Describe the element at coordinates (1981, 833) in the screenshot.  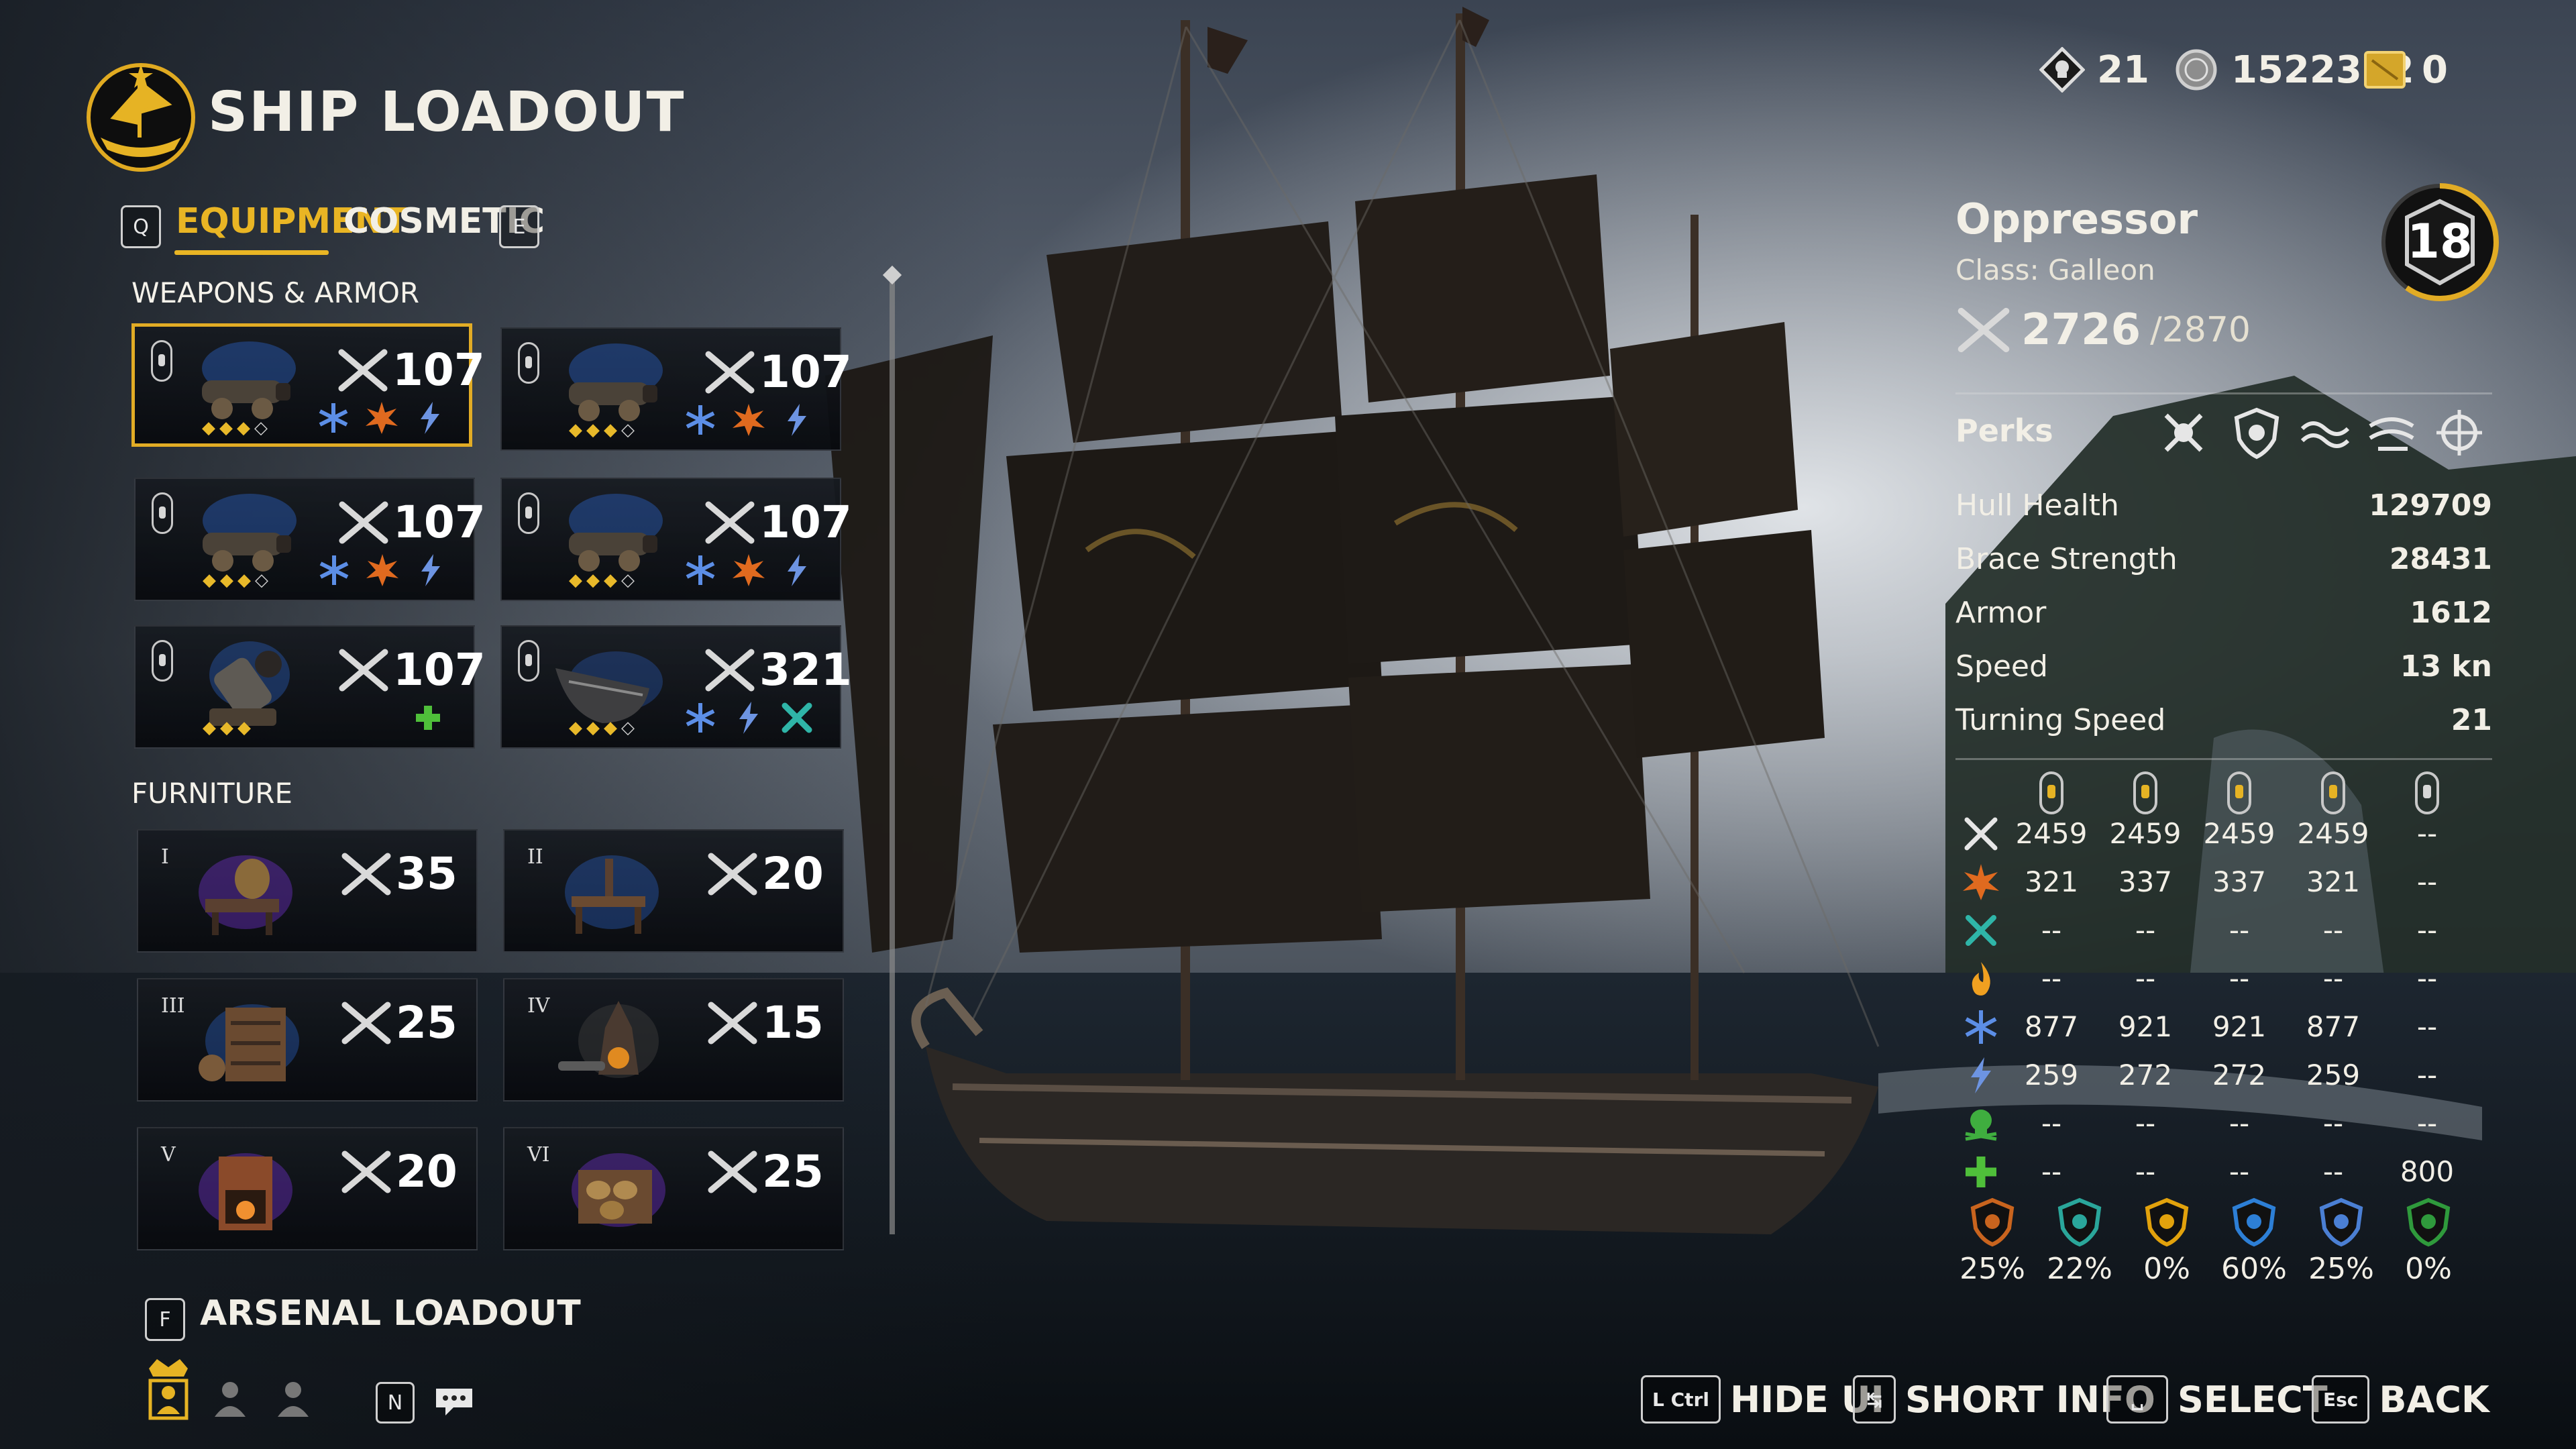
I see `swords-icon` at that location.